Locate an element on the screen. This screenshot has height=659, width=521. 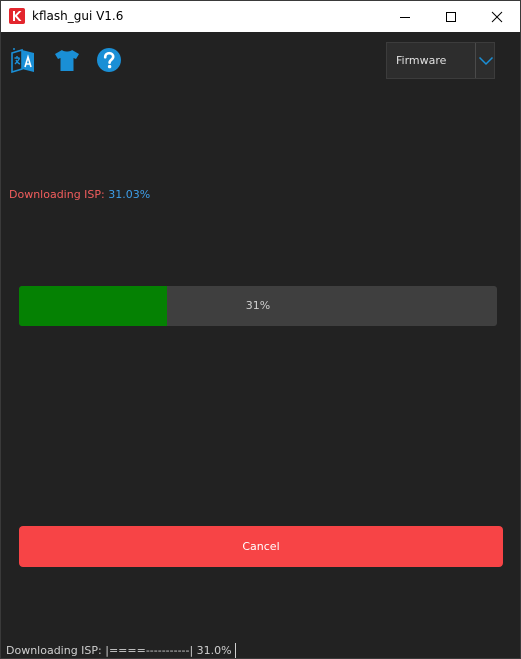
language-translate-icon is located at coordinates (23, 60).